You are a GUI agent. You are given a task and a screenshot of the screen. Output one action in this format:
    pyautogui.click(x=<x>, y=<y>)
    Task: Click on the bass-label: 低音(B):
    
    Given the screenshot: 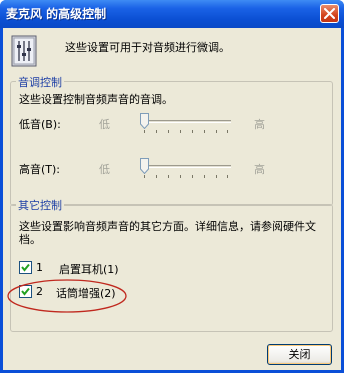 What is the action you would take?
    pyautogui.click(x=40, y=124)
    